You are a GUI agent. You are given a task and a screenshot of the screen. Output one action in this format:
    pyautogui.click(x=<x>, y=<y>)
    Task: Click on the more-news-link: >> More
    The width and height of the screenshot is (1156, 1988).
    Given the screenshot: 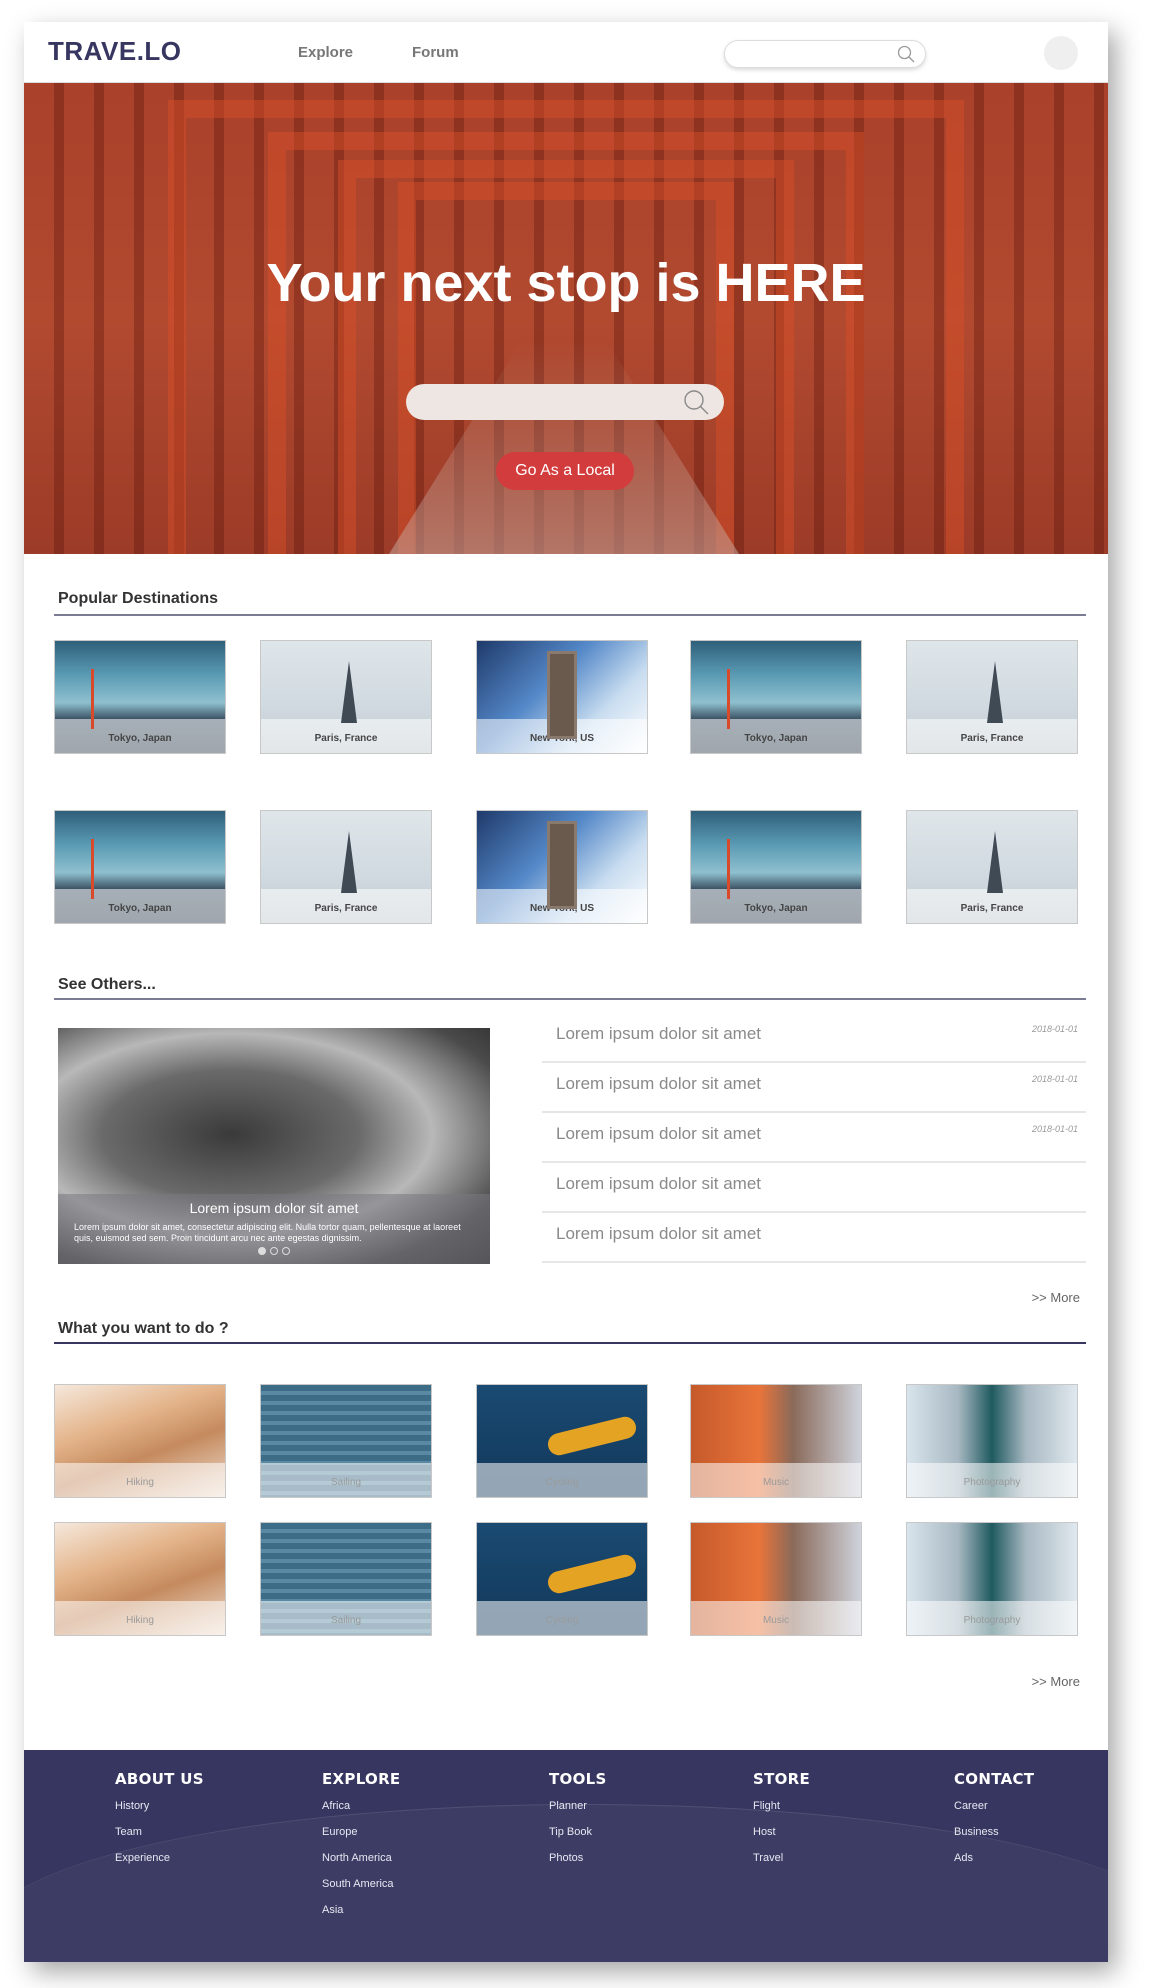 What is the action you would take?
    pyautogui.click(x=1056, y=1297)
    